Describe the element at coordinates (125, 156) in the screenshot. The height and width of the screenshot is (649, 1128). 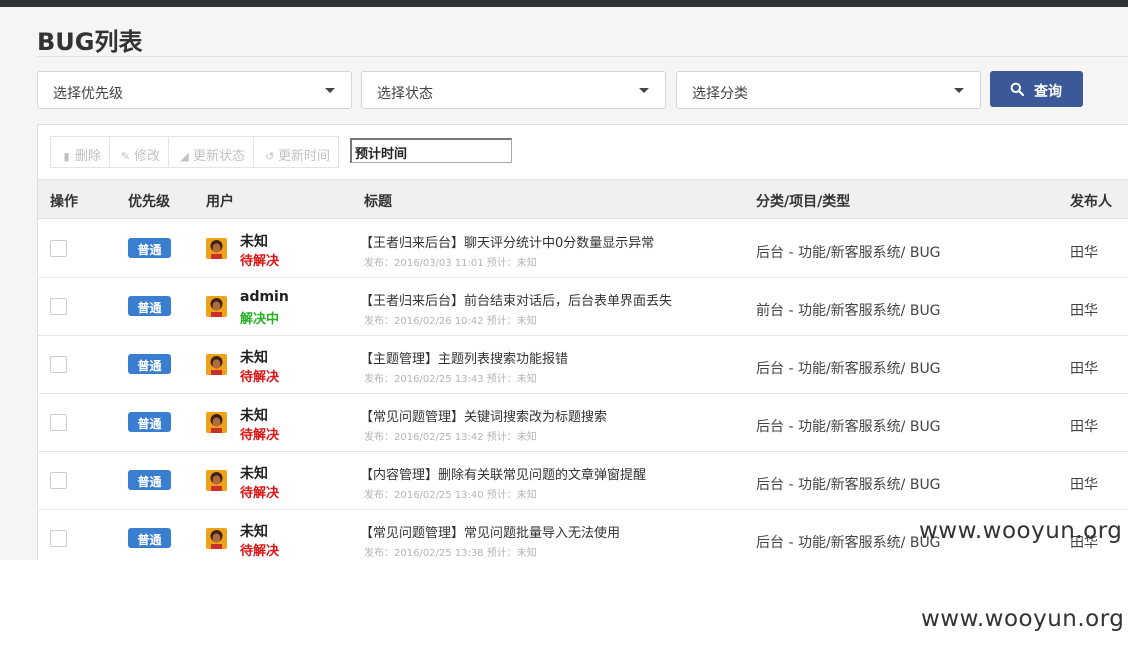
I see `edit-icon: ✎` at that location.